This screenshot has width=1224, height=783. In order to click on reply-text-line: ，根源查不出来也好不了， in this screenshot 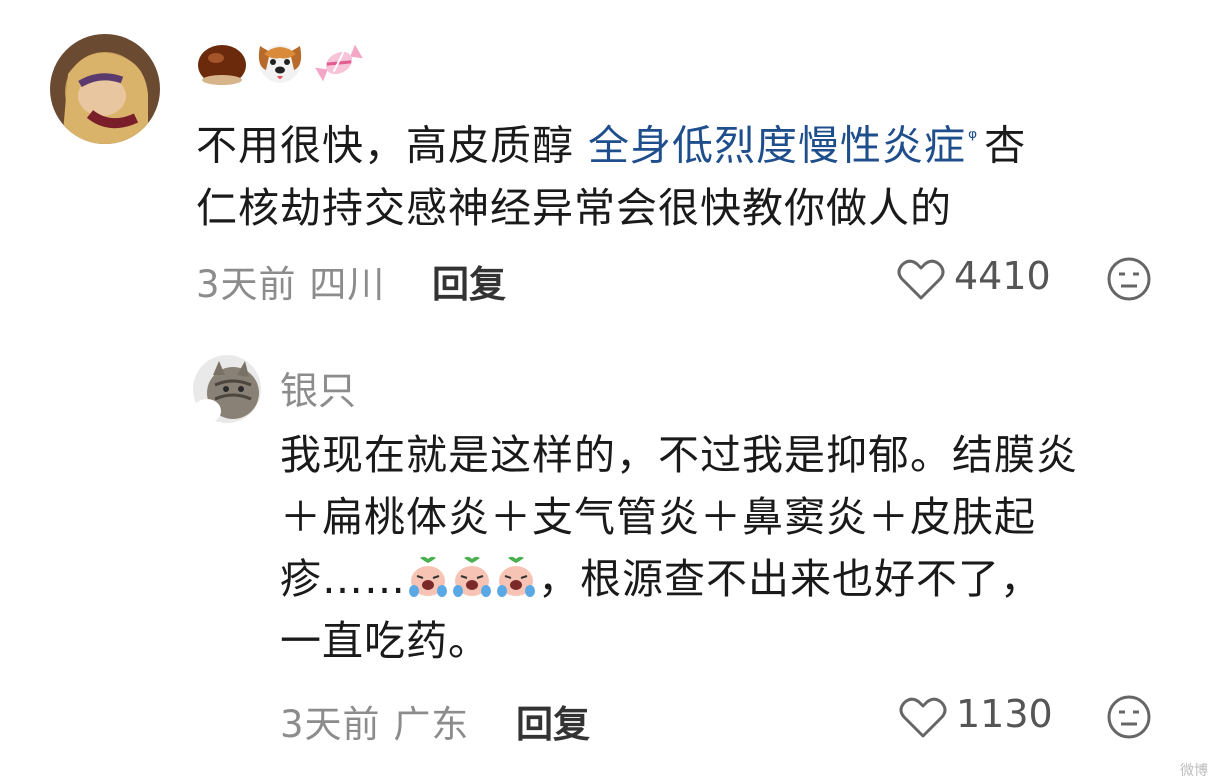, I will do `click(790, 579)`.